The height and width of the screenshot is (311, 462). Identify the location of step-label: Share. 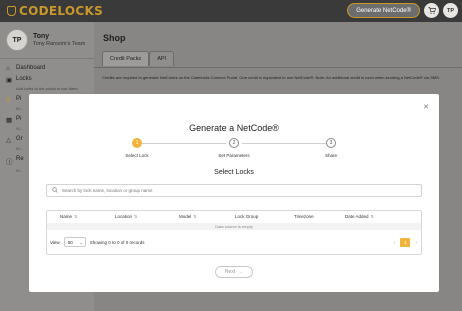
(330, 155).